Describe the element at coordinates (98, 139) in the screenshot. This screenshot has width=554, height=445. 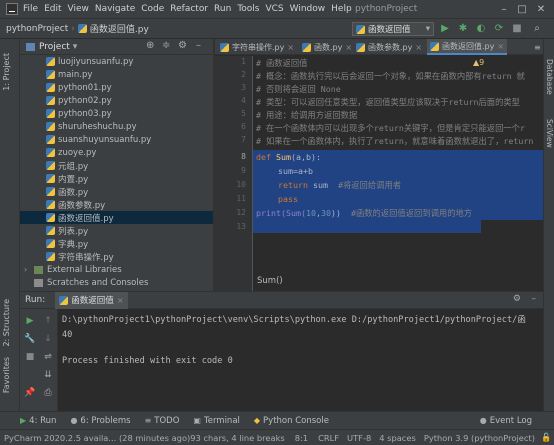
I see `tree-file: suanshuyunsuanfu.py` at that location.